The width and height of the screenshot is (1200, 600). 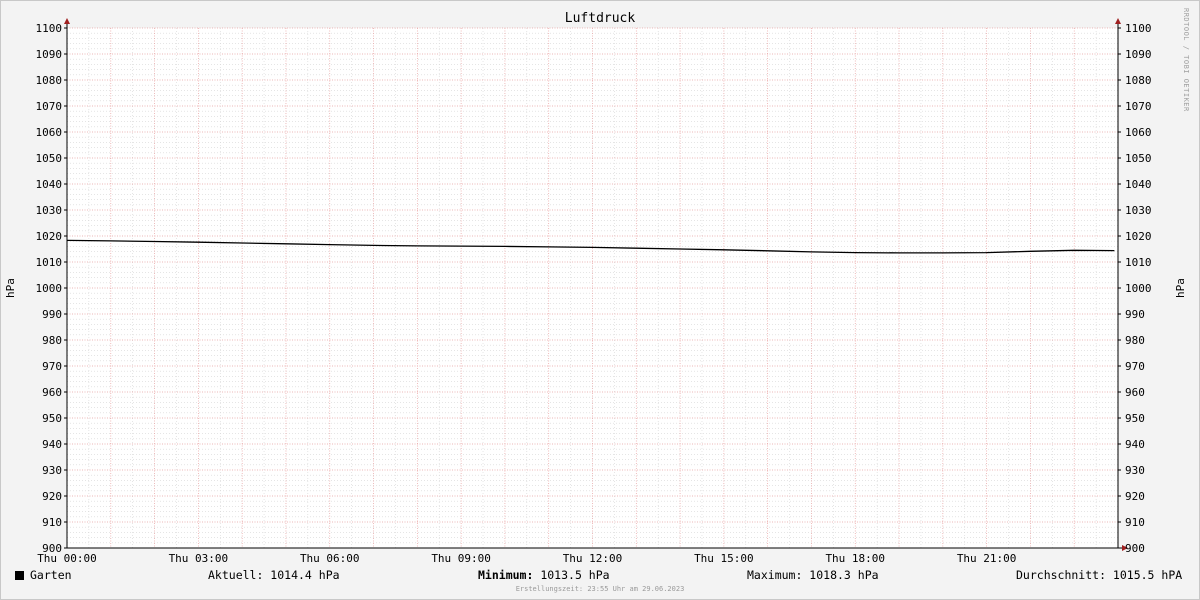 I want to click on x-tick-label: Thu 00:00, so click(x=67, y=558).